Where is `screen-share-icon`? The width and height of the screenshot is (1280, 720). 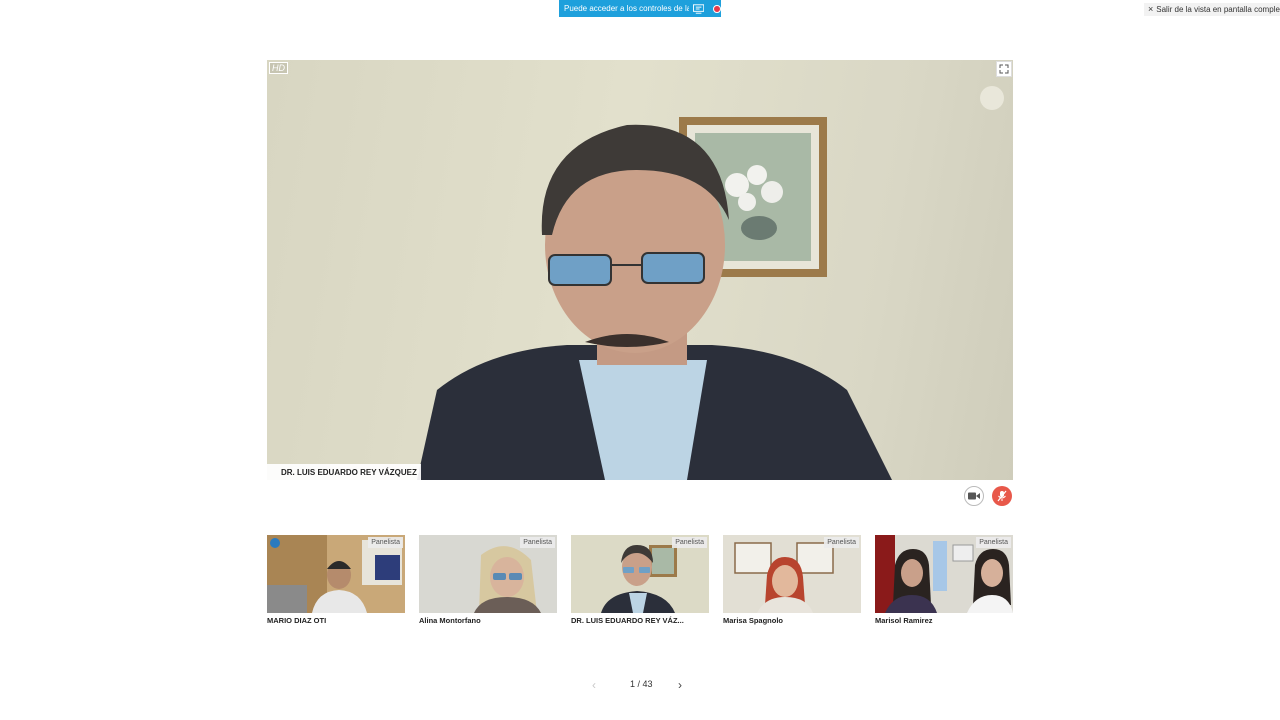
screen-share-icon is located at coordinates (699, 8).